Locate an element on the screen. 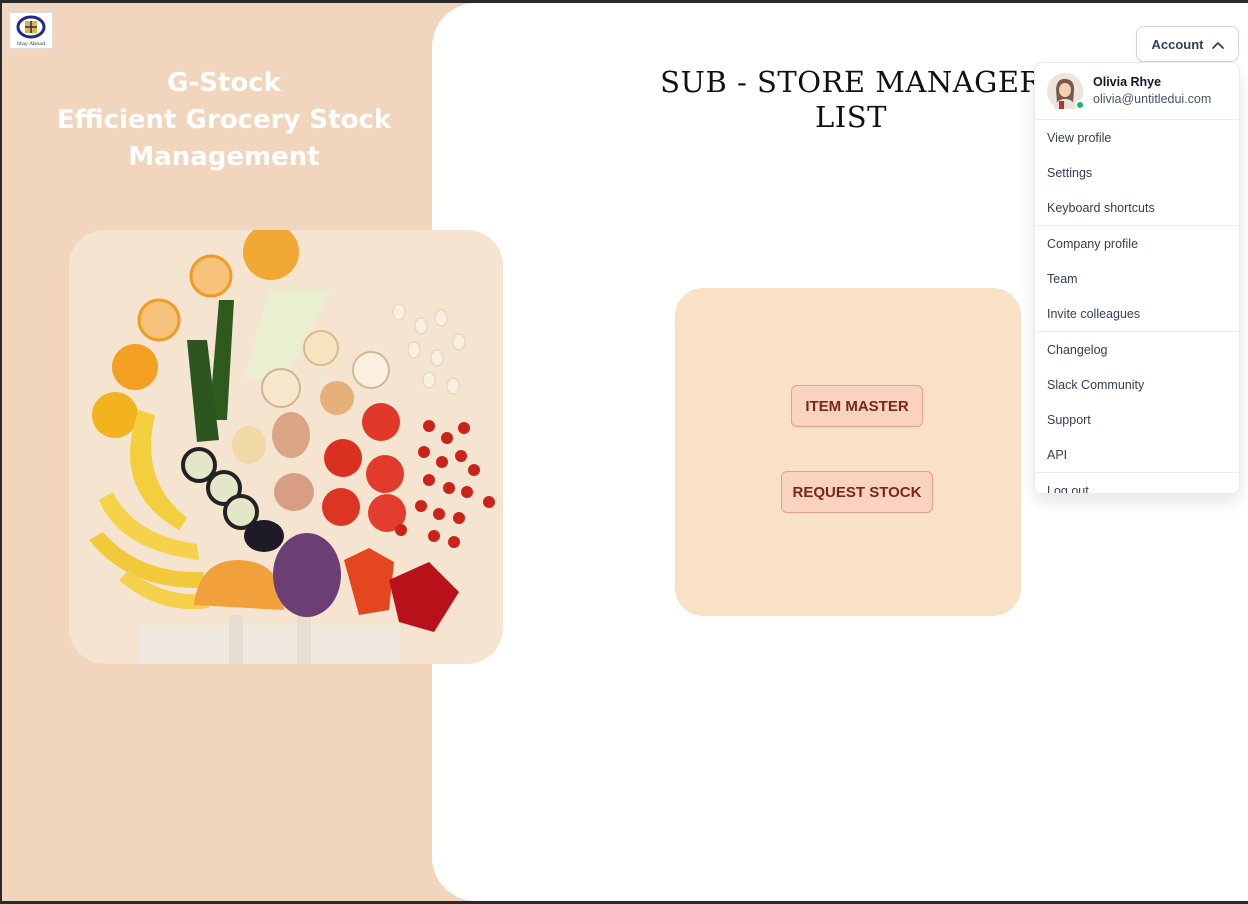 This screenshot has width=1248, height=904. menu-group-profile: View profile Settings Keyboard shortcuts is located at coordinates (1137, 173).